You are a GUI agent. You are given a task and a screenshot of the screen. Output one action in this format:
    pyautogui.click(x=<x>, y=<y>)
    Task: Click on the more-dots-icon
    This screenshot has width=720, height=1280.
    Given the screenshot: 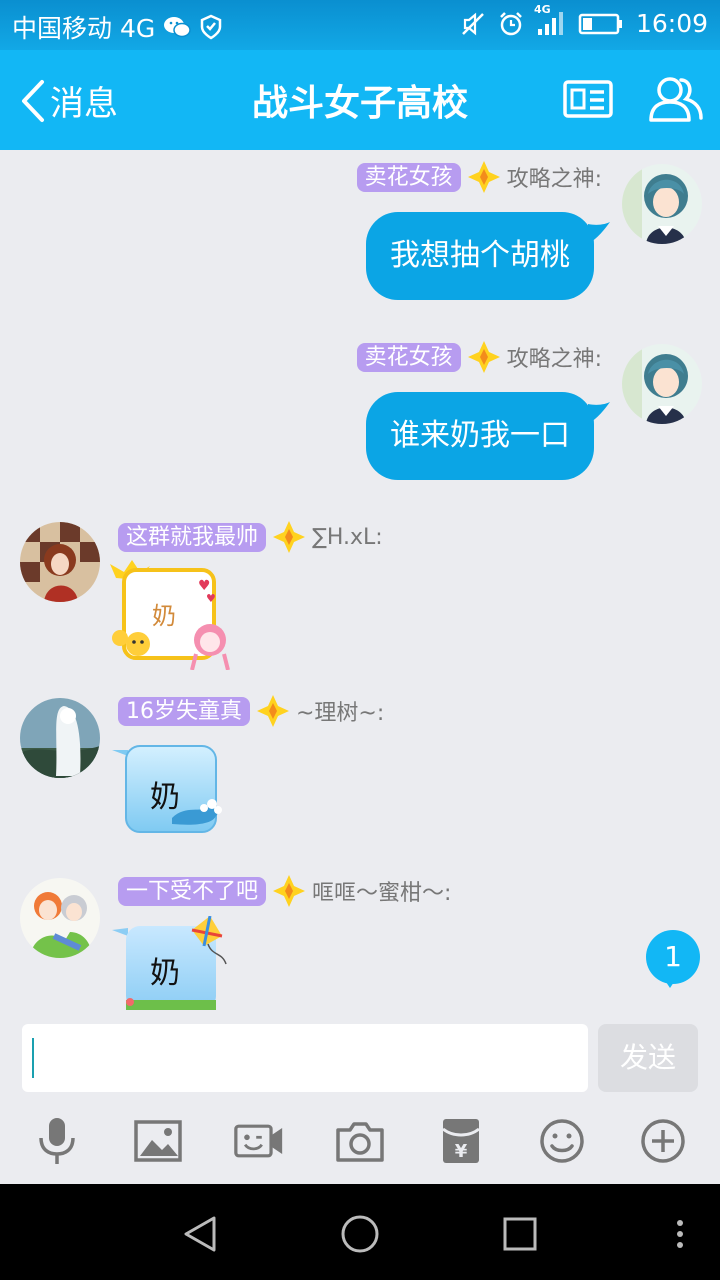 What is the action you would take?
    pyautogui.click(x=680, y=1234)
    